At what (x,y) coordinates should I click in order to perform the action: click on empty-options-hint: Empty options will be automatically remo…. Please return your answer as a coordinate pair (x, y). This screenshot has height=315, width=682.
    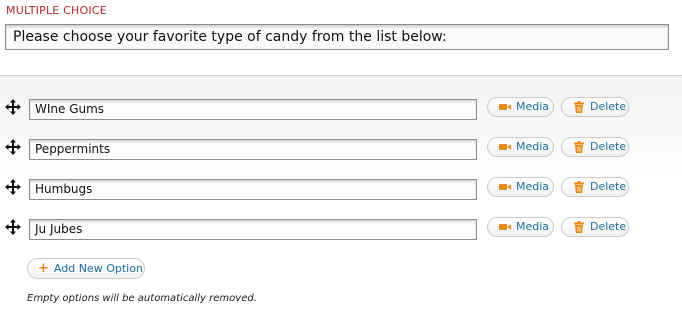
    Looking at the image, I should click on (142, 298).